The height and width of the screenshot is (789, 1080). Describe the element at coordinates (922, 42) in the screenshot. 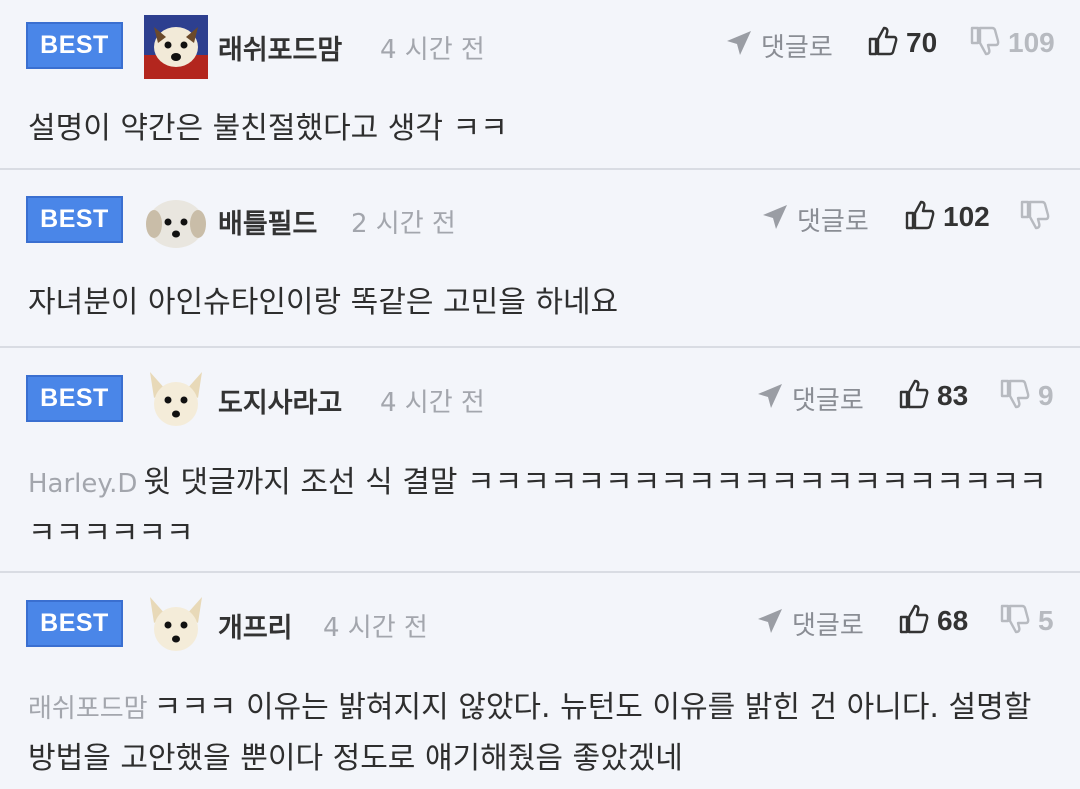

I see `like-count: 70` at that location.